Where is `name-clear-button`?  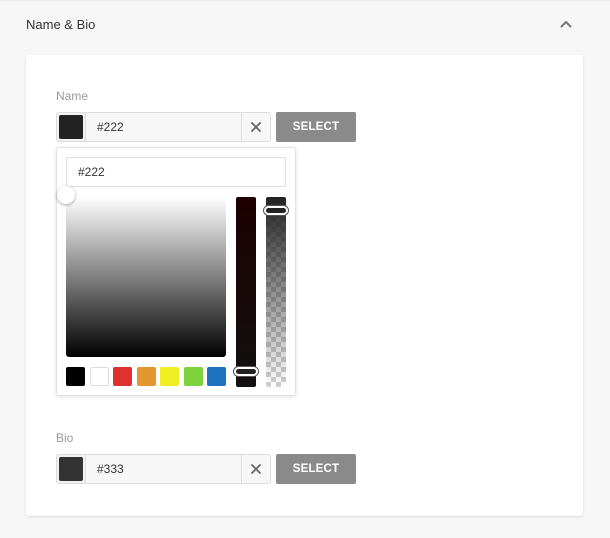
name-clear-button is located at coordinates (256, 127).